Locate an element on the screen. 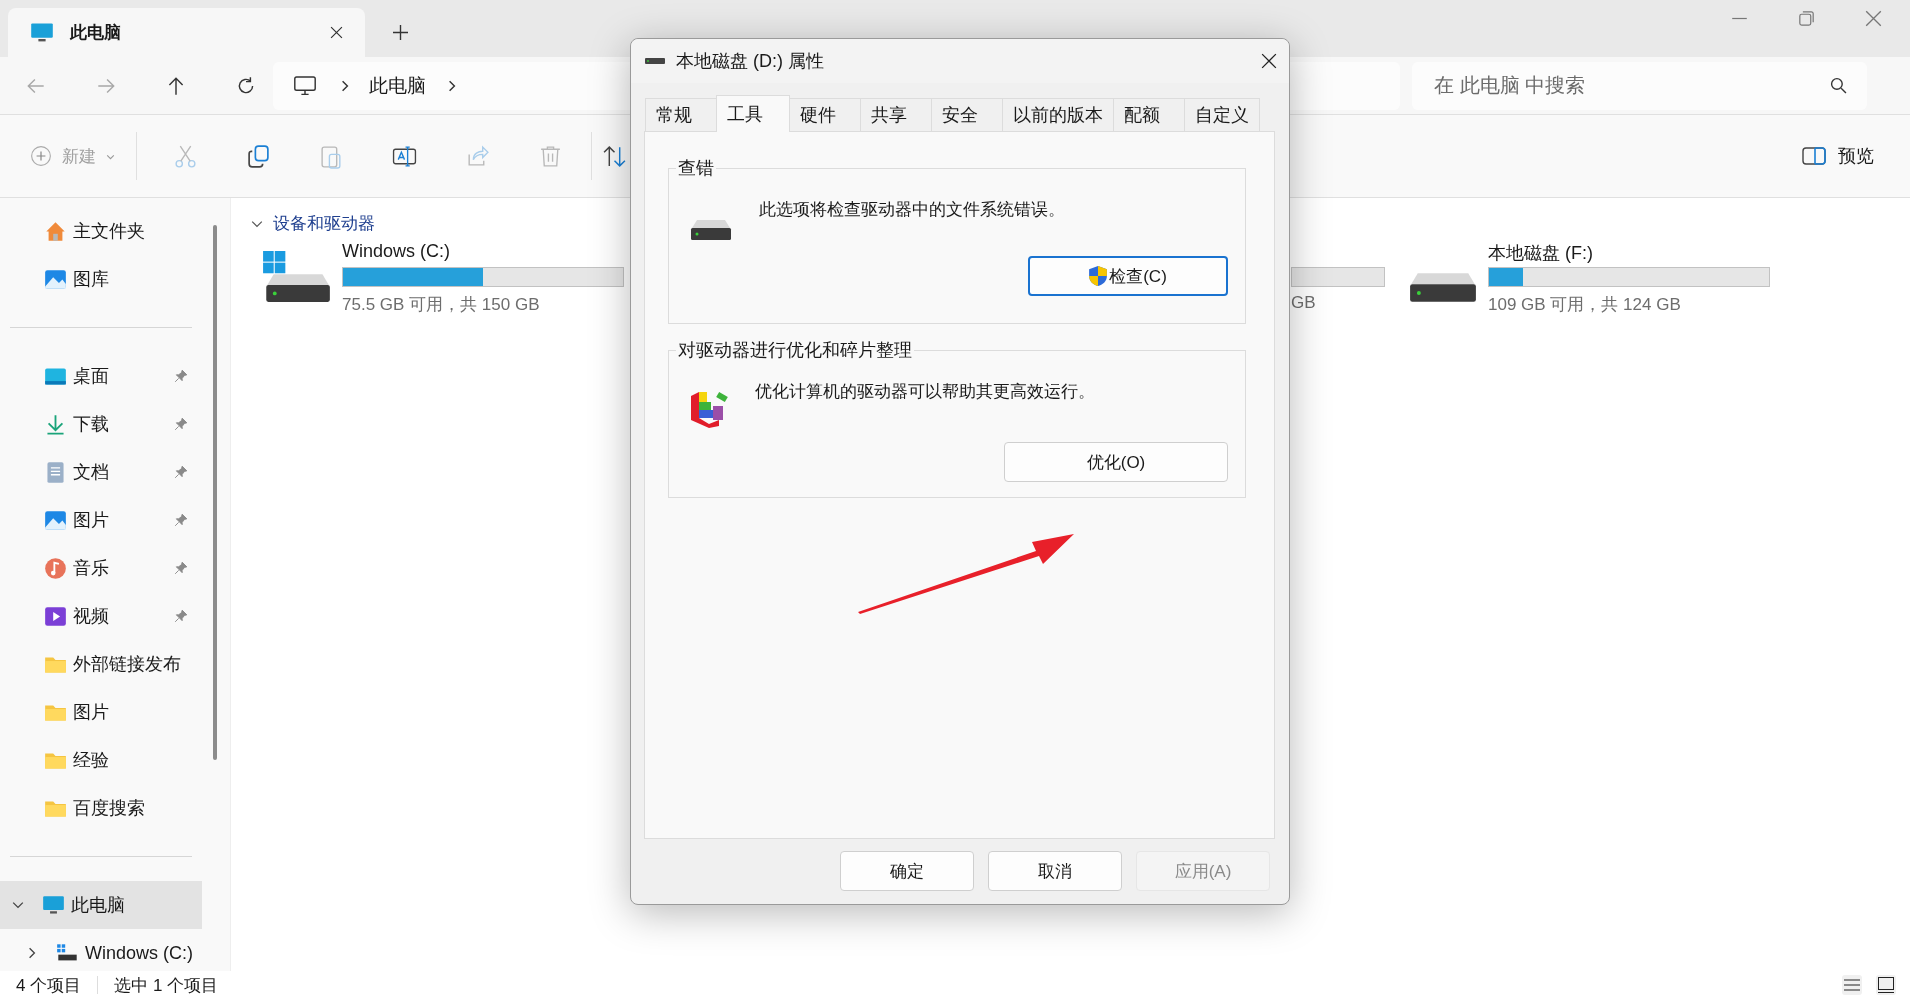 The image size is (1910, 999). group-title: 查错 is located at coordinates (696, 168).